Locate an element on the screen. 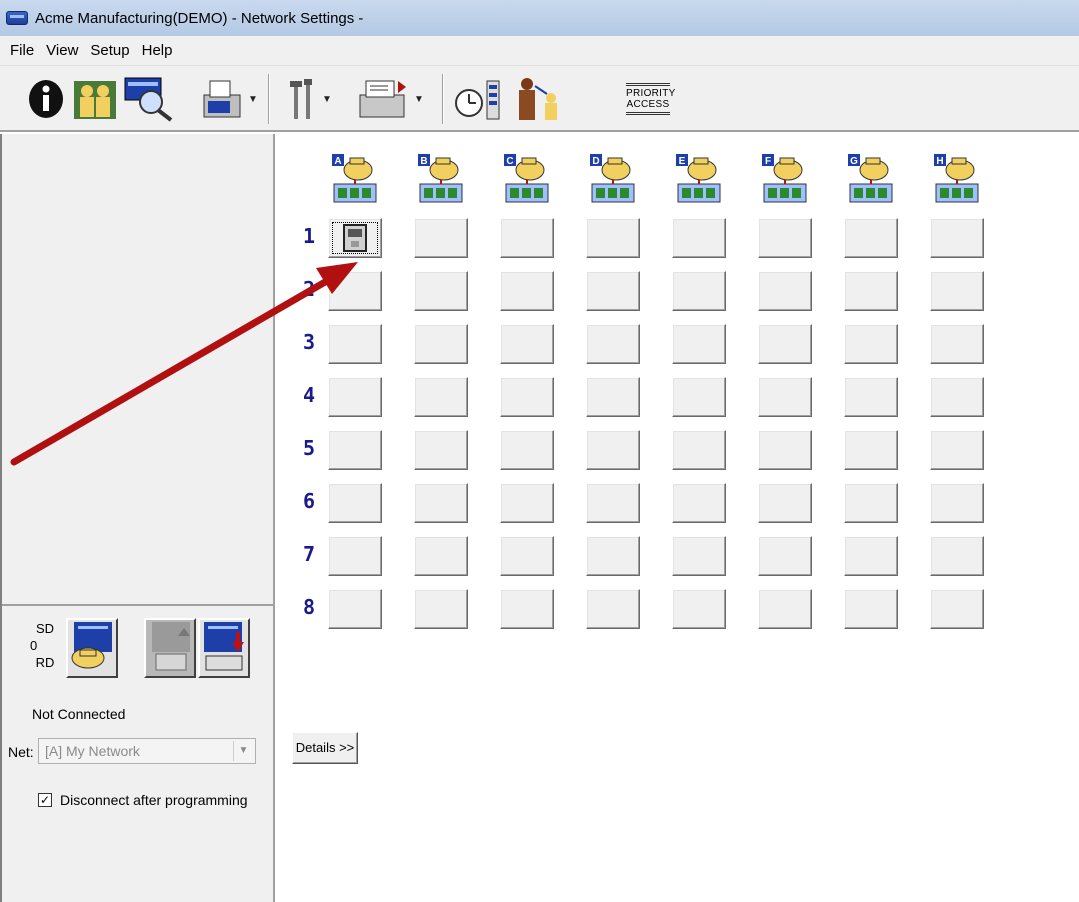 This screenshot has width=1079, height=902. node-cell-e3 is located at coordinates (699, 344).